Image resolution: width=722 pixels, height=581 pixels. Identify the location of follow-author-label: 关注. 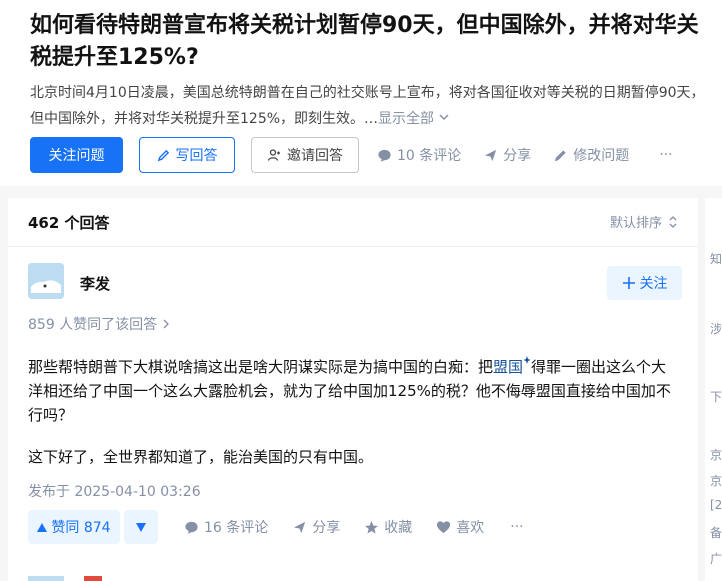
(653, 284).